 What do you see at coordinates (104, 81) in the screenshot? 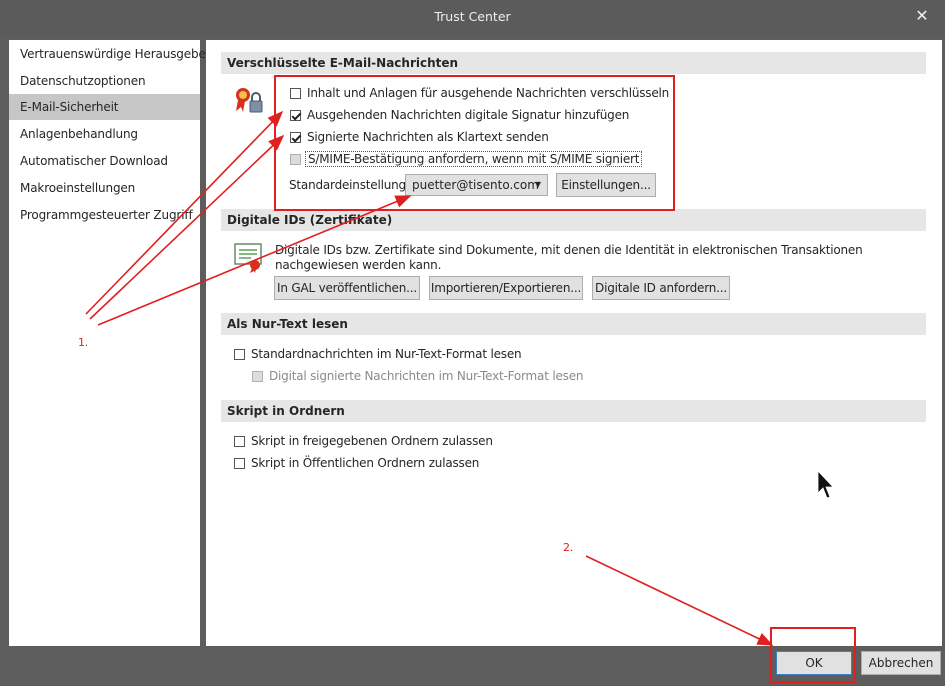
I see `sidebar-item-privacy-options: Datenschutzoptionen` at bounding box center [104, 81].